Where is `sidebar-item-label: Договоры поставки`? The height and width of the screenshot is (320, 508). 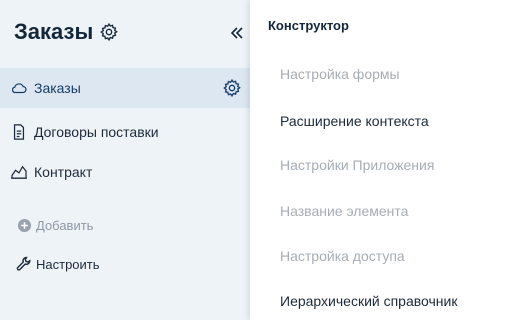
sidebar-item-label: Договоры поставки is located at coordinates (96, 132).